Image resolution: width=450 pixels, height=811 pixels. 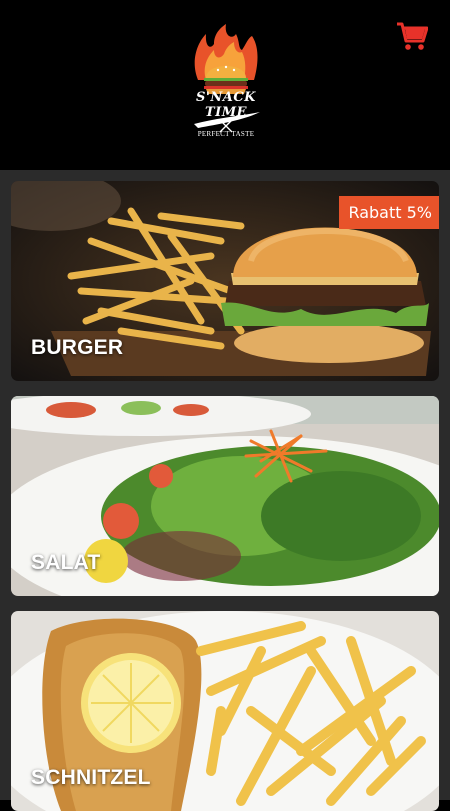 I want to click on shopping-cart-icon, so click(x=413, y=36).